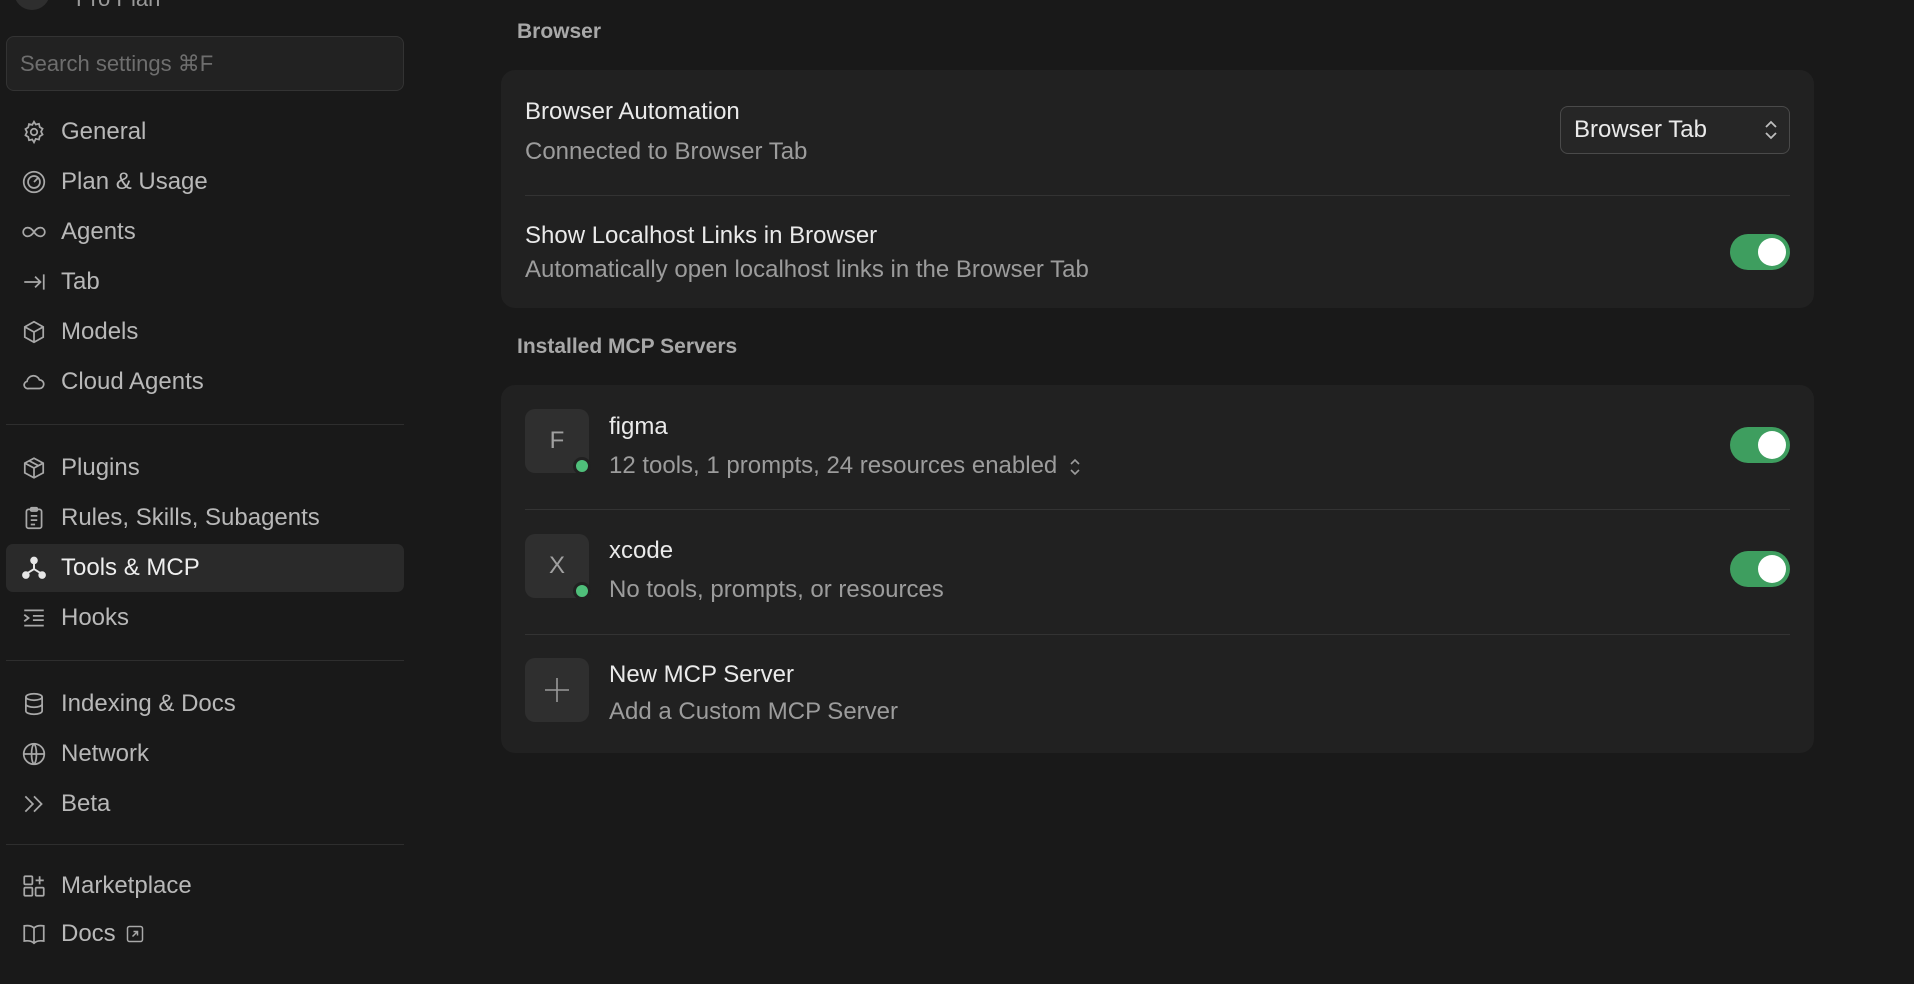  What do you see at coordinates (753, 711) in the screenshot?
I see `new-server-subtitle: Add a Custom MCP Server` at bounding box center [753, 711].